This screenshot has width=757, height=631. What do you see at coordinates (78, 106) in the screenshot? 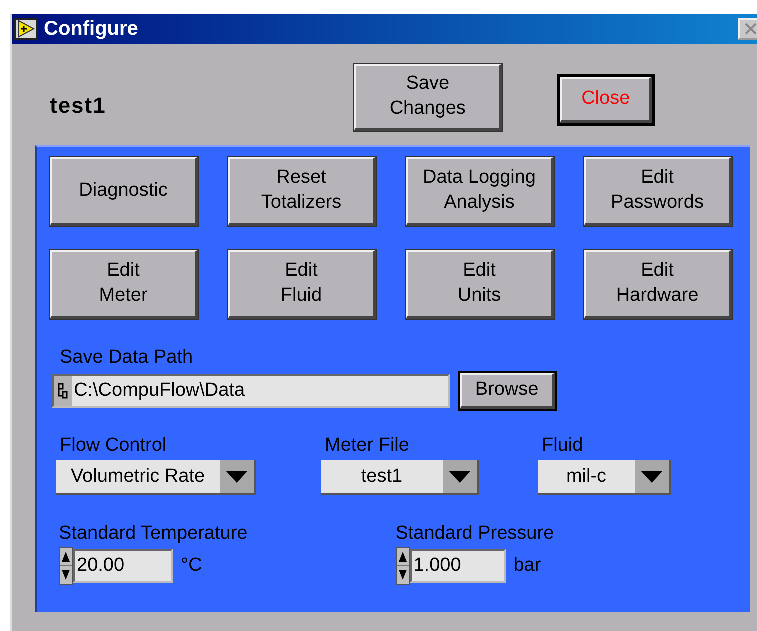
I see `configuration-name: test1` at bounding box center [78, 106].